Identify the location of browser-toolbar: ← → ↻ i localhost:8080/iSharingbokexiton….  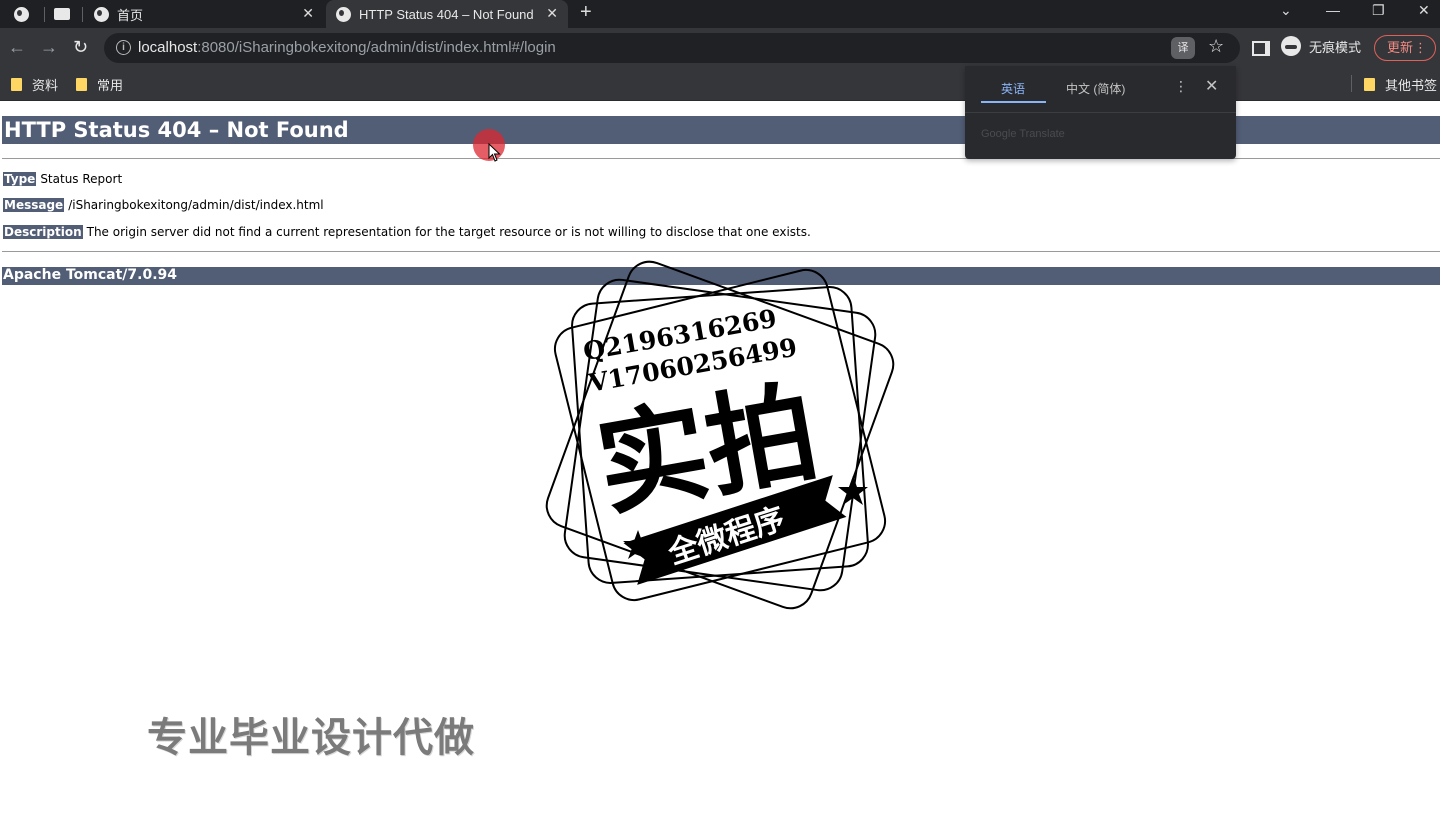
(720, 48).